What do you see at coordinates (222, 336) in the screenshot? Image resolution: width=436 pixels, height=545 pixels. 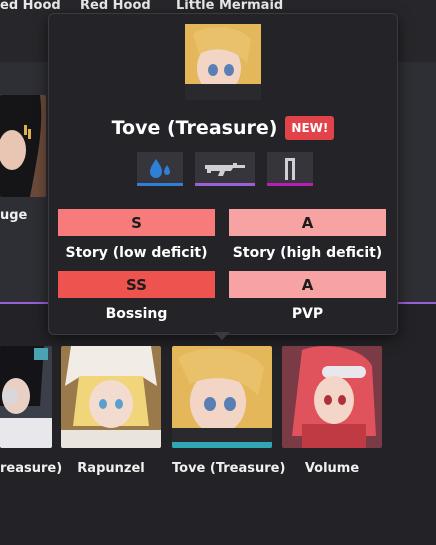 I see `popup-arrow` at bounding box center [222, 336].